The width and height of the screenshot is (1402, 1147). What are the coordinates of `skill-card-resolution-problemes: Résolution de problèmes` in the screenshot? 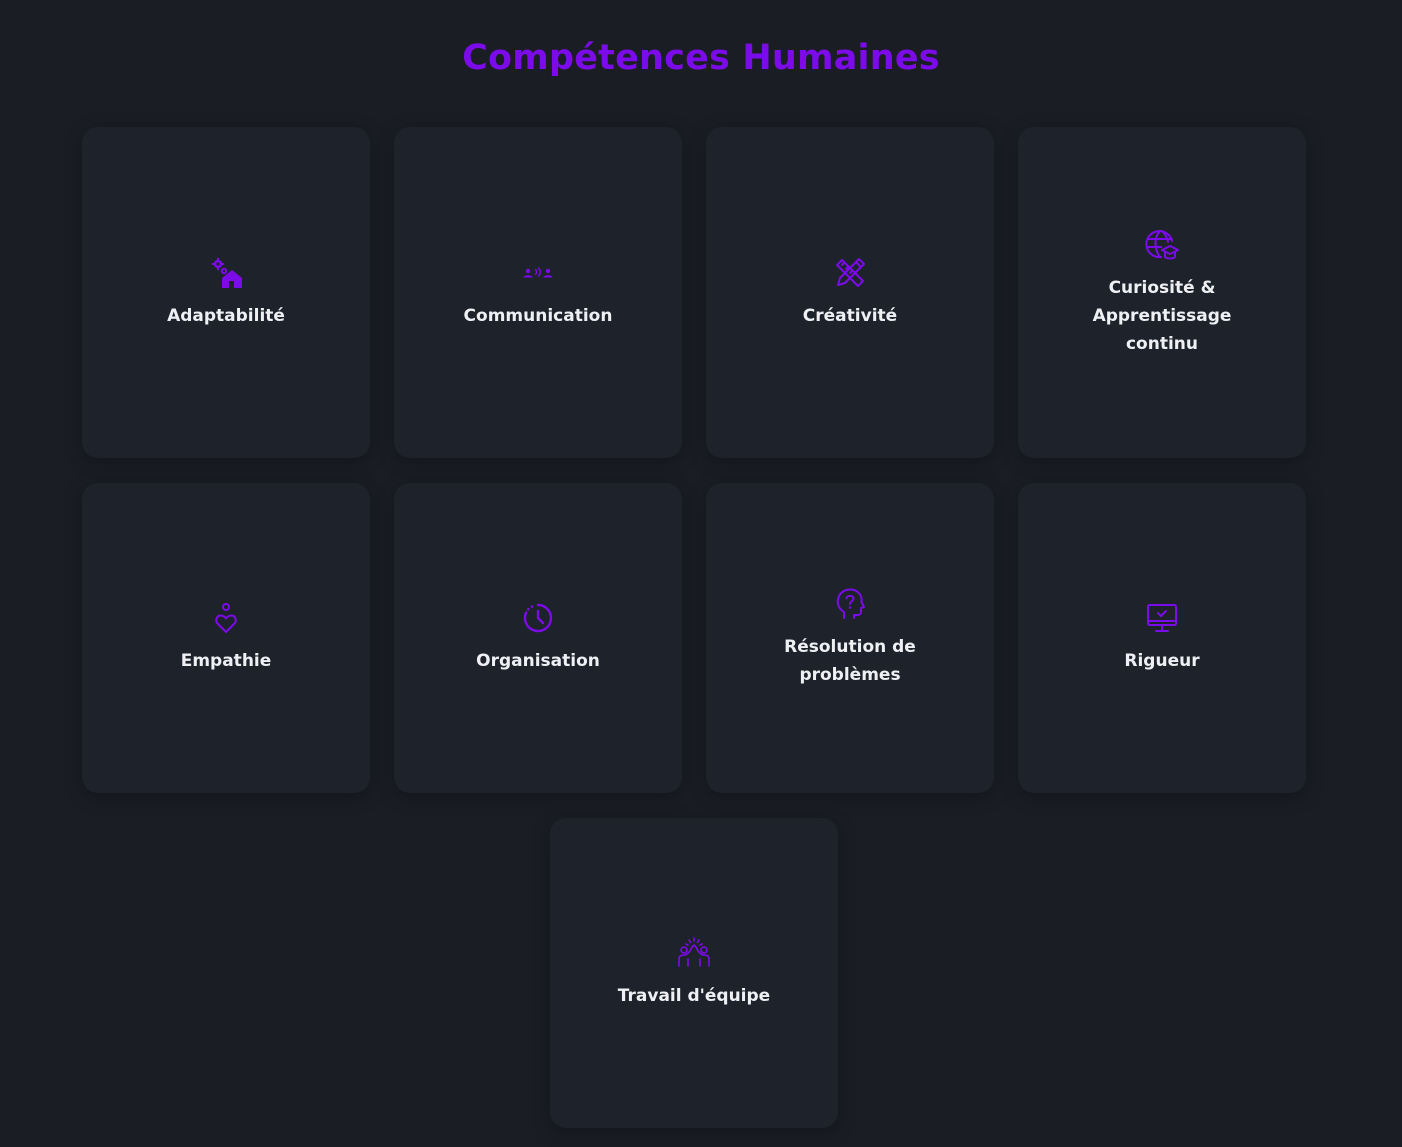 It's located at (850, 638).